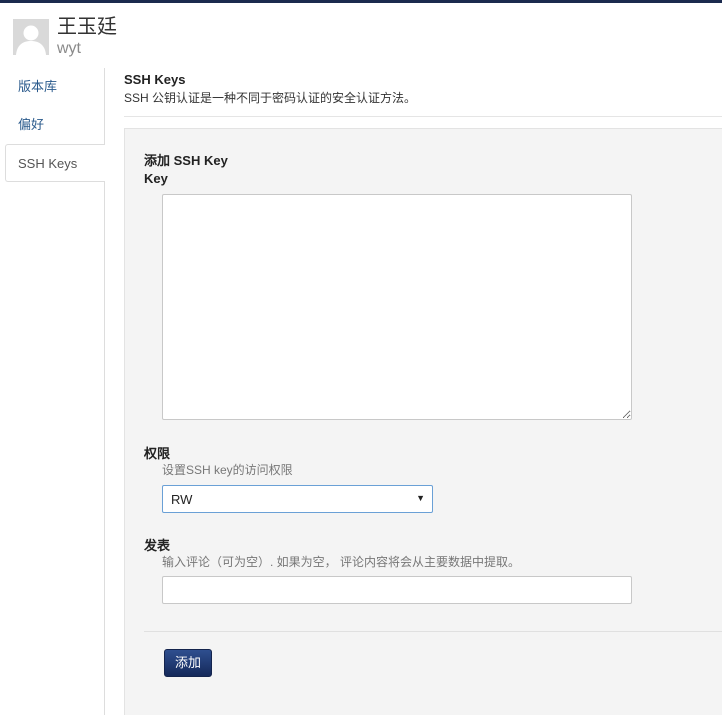 The image size is (722, 715). What do you see at coordinates (69, 48) in the screenshot?
I see `user-login: wyt` at bounding box center [69, 48].